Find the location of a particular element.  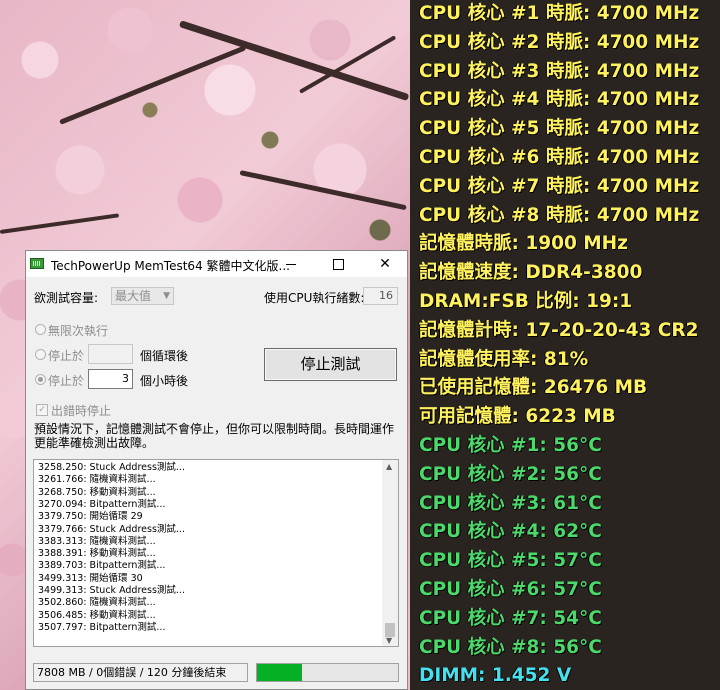

osd-line: DIMM: 1.452 V is located at coordinates (495, 676).